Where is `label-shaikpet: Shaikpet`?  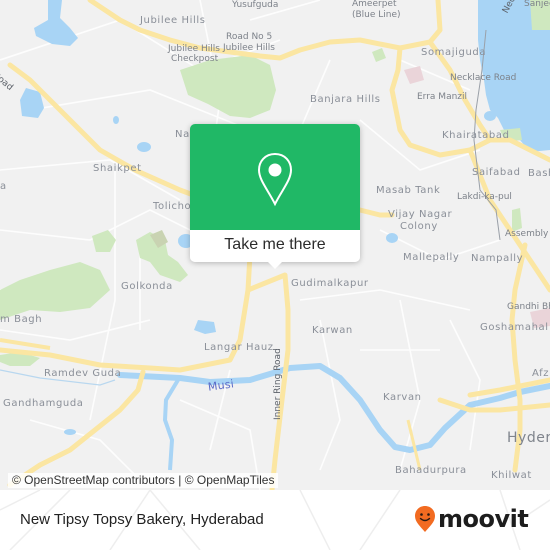
label-shaikpet: Shaikpet is located at coordinates (117, 168).